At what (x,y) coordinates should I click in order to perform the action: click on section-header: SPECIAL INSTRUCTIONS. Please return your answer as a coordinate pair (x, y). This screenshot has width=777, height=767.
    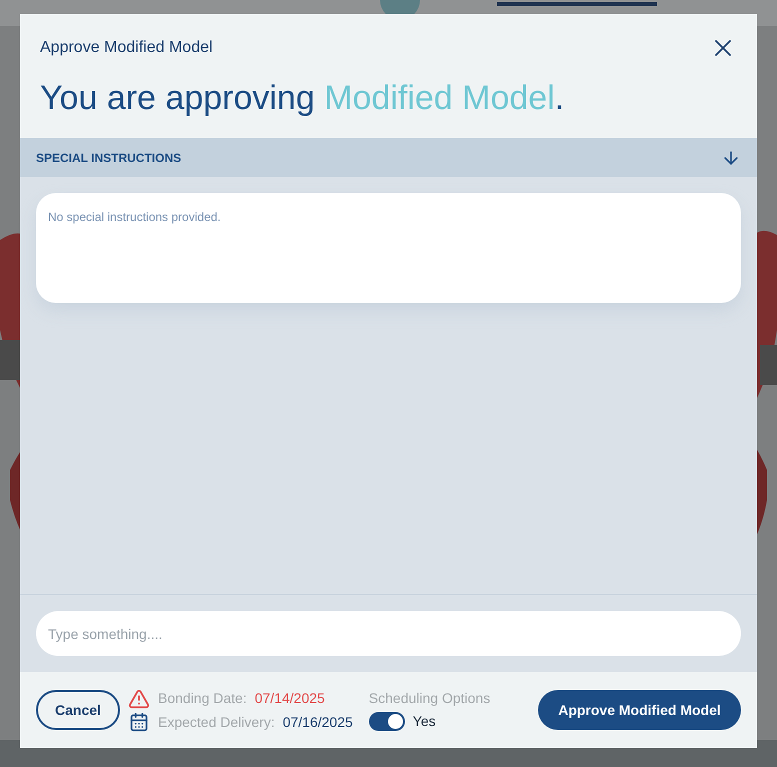
    Looking at the image, I should click on (388, 157).